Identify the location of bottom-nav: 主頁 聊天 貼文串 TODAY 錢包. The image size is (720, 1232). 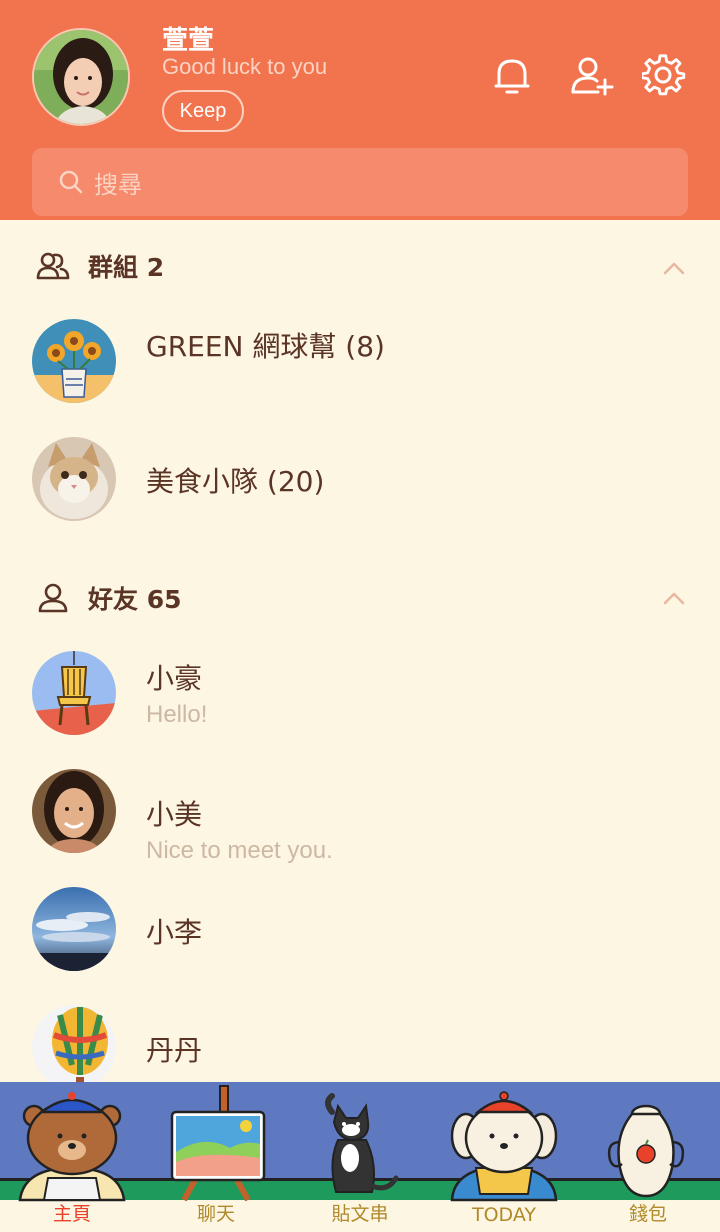
(360, 1157).